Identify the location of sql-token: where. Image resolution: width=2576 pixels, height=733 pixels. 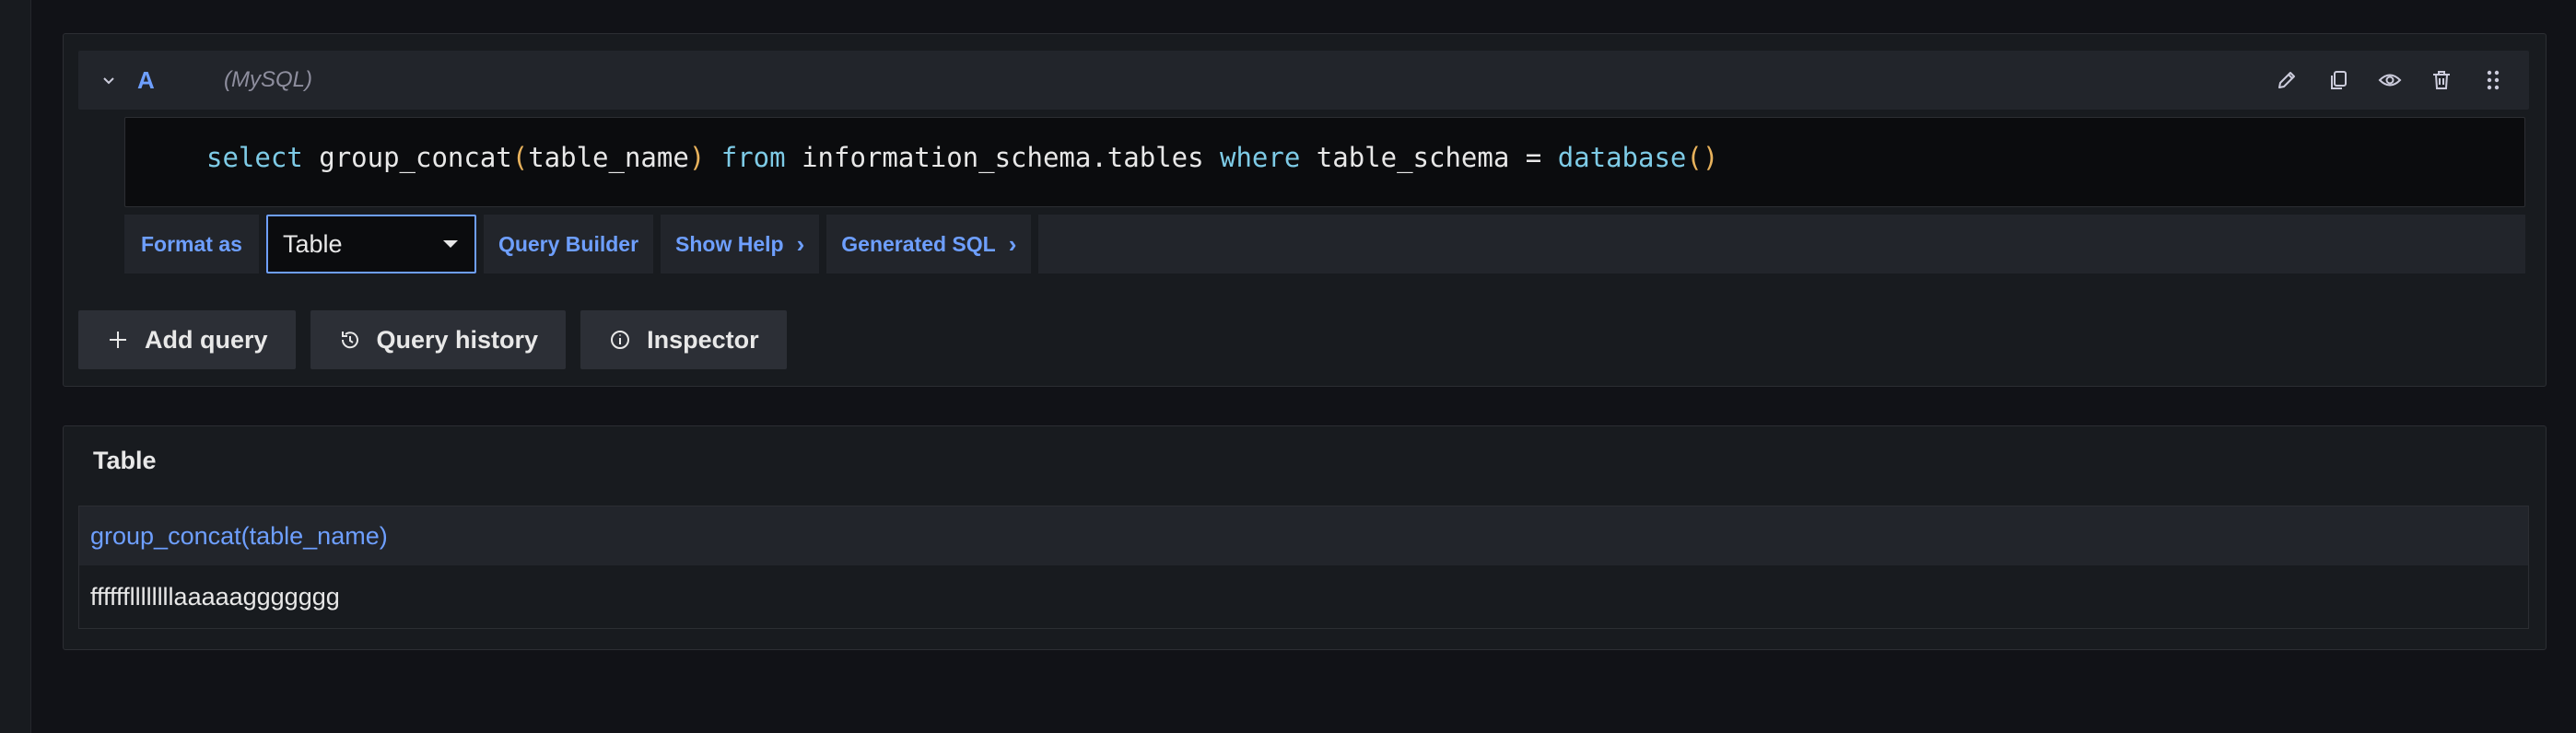
(1260, 158).